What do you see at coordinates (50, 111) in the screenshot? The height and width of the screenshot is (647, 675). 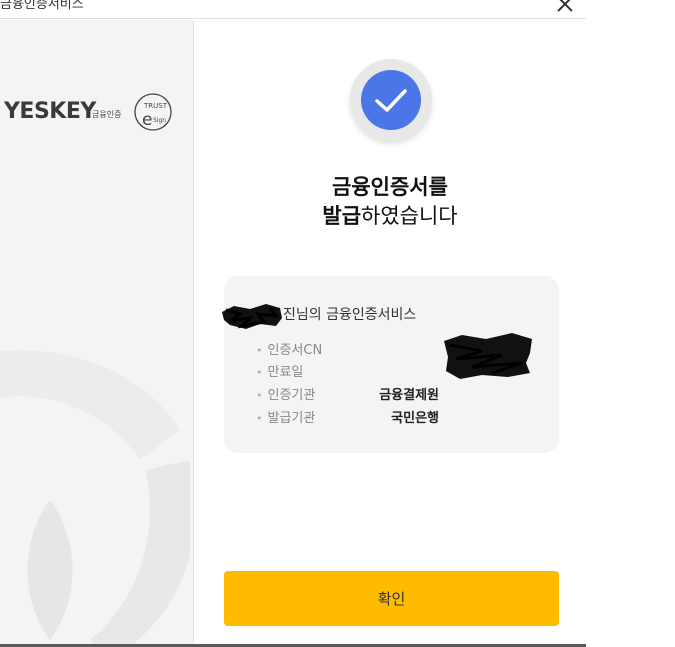 I see `yeskey-logo: YESKEY` at bounding box center [50, 111].